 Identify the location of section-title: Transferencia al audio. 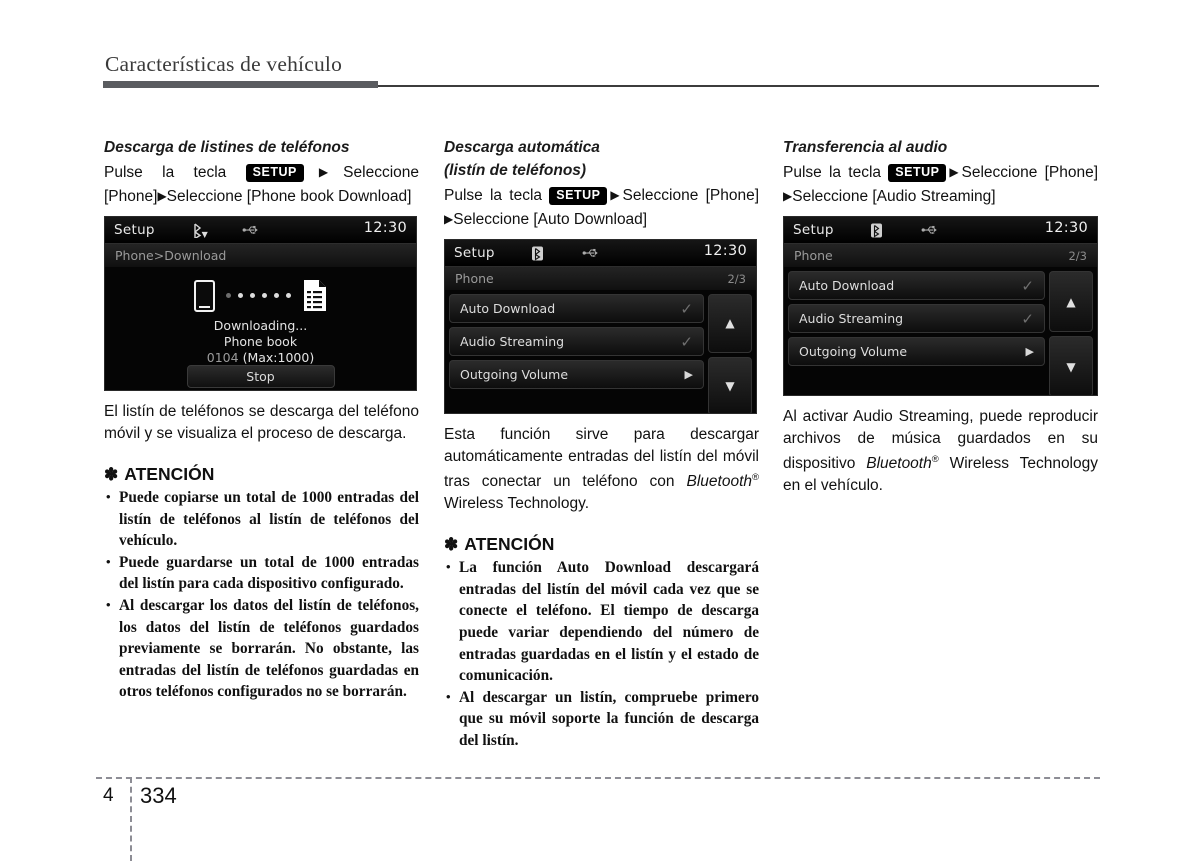
(865, 147).